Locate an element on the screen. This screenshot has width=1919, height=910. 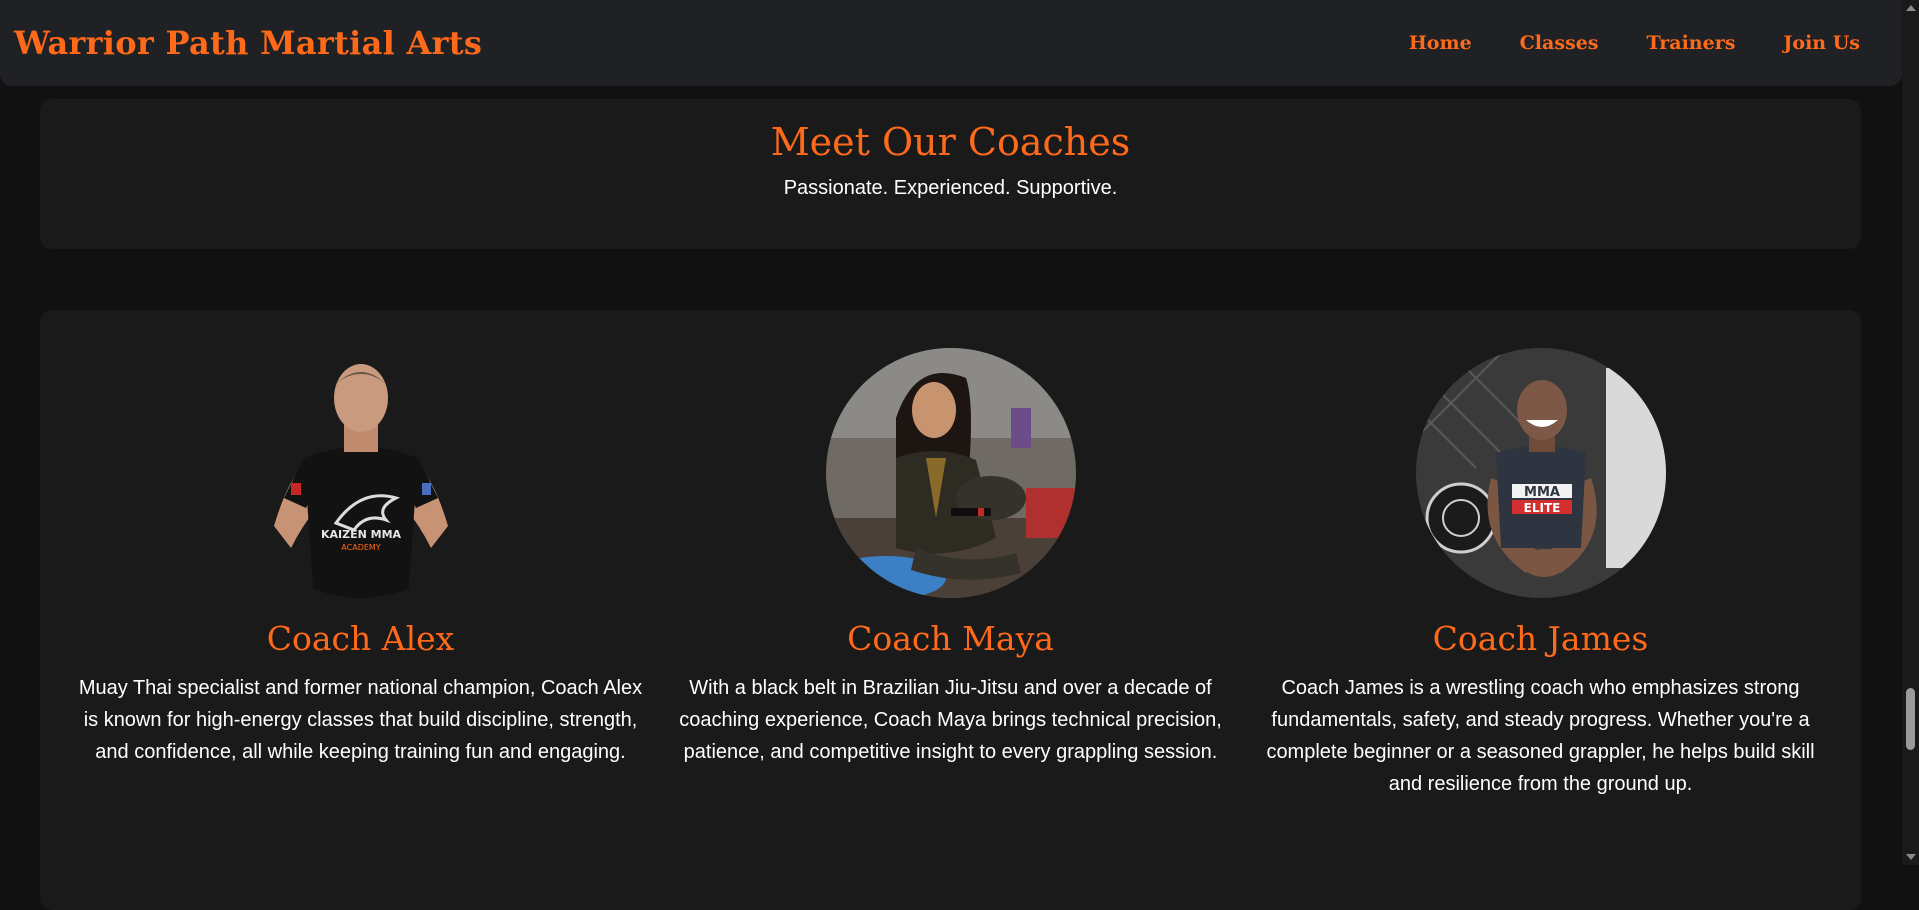
shirt-logo-text: MMA is located at coordinates (1542, 492).